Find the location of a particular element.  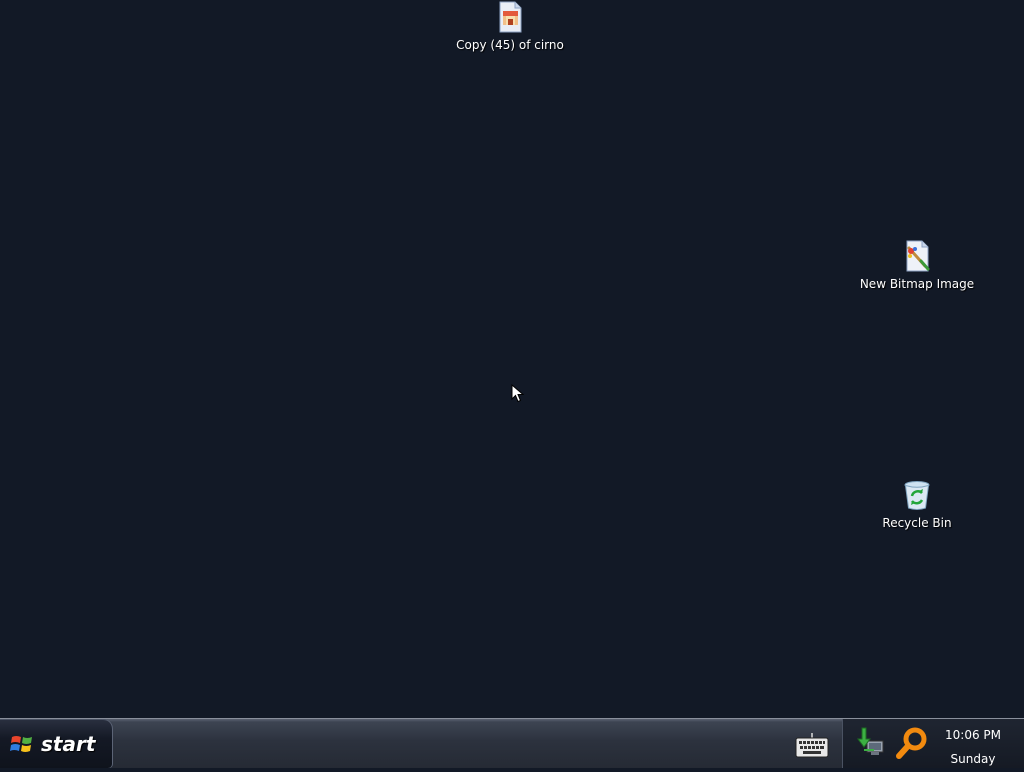

network-icon is located at coordinates (870, 742).